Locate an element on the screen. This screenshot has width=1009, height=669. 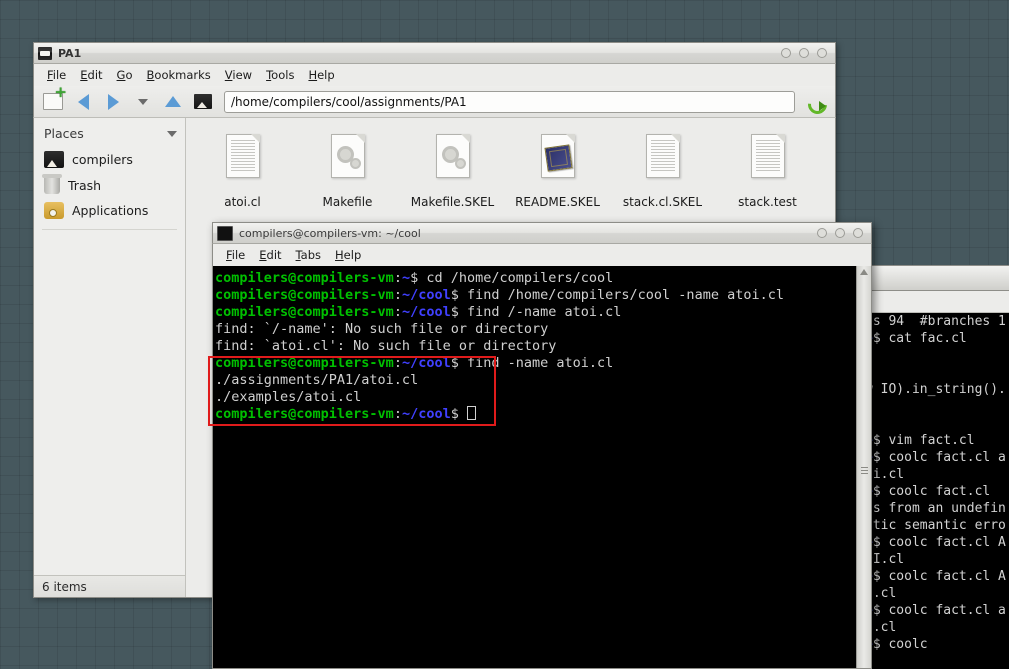
terminal-menubar: File Edit Tabs Help is located at coordinates (542, 255).